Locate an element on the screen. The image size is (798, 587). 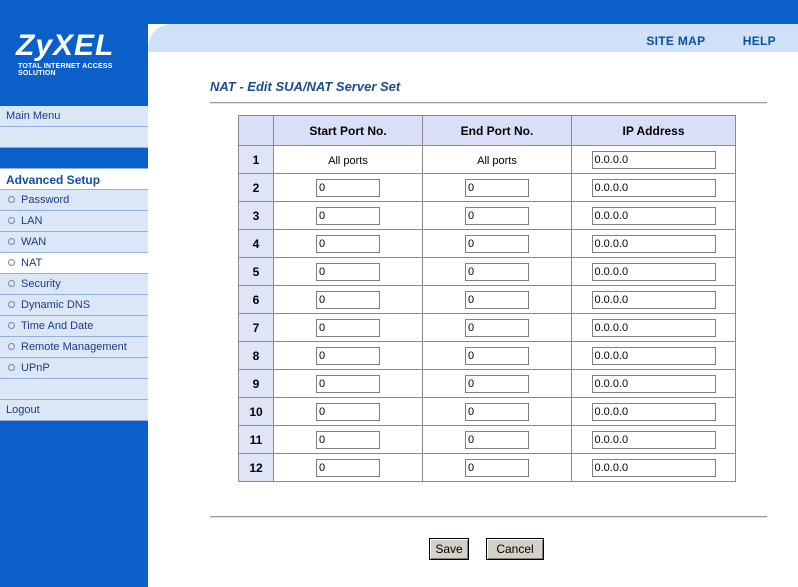
sidebar-item-label: Remote Management is located at coordinates (74, 347).